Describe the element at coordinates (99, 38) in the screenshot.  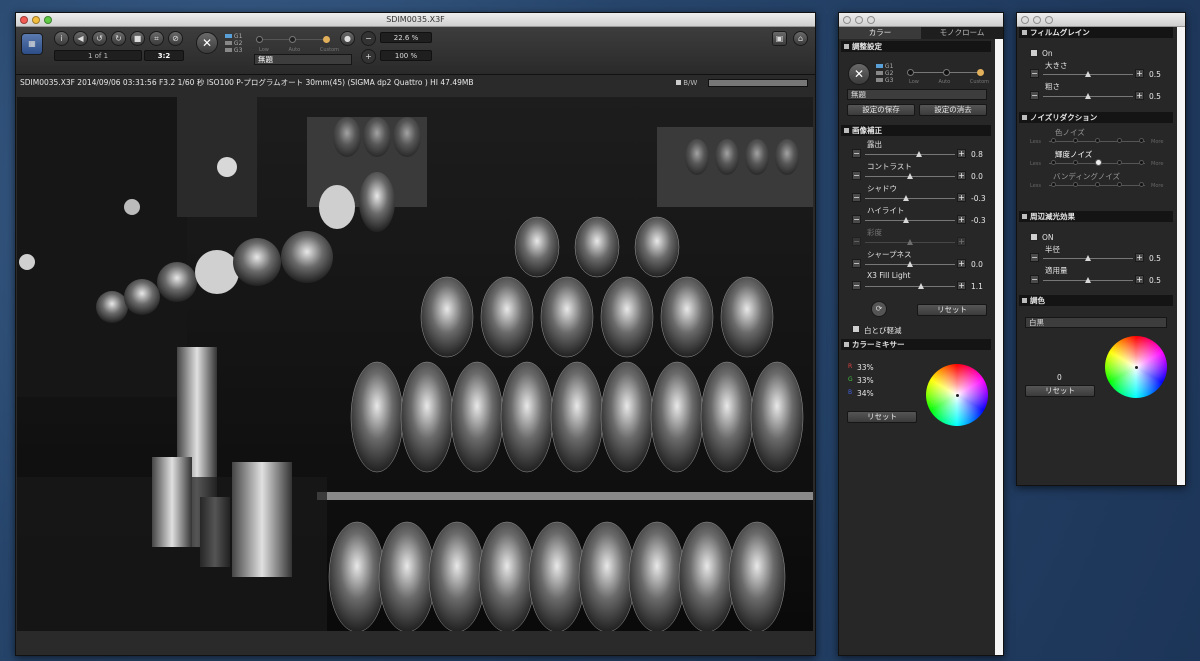
I see `rotate-left-icon: ↺` at that location.